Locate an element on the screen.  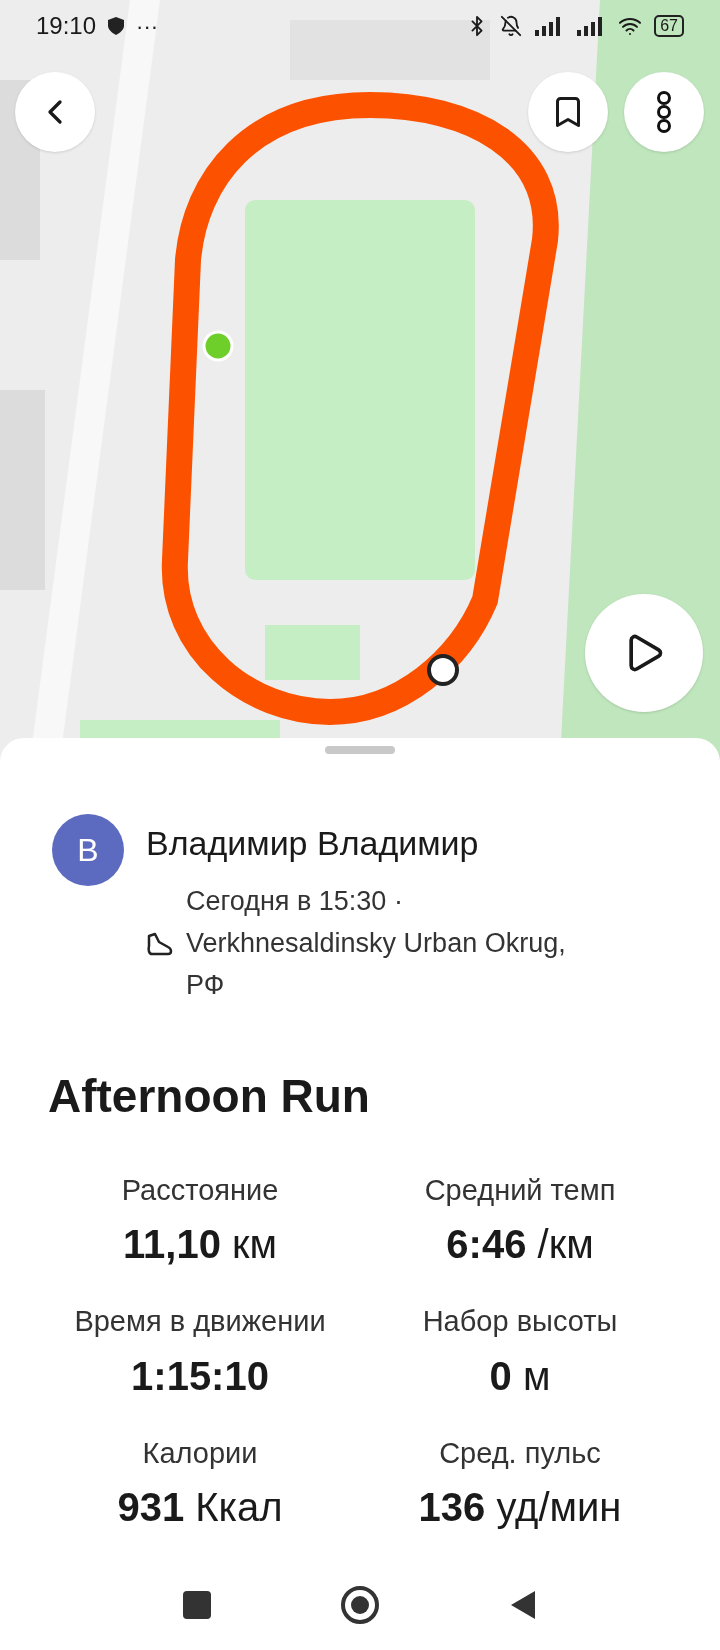
stat-label: Средний темп is located at coordinates (520, 1190).